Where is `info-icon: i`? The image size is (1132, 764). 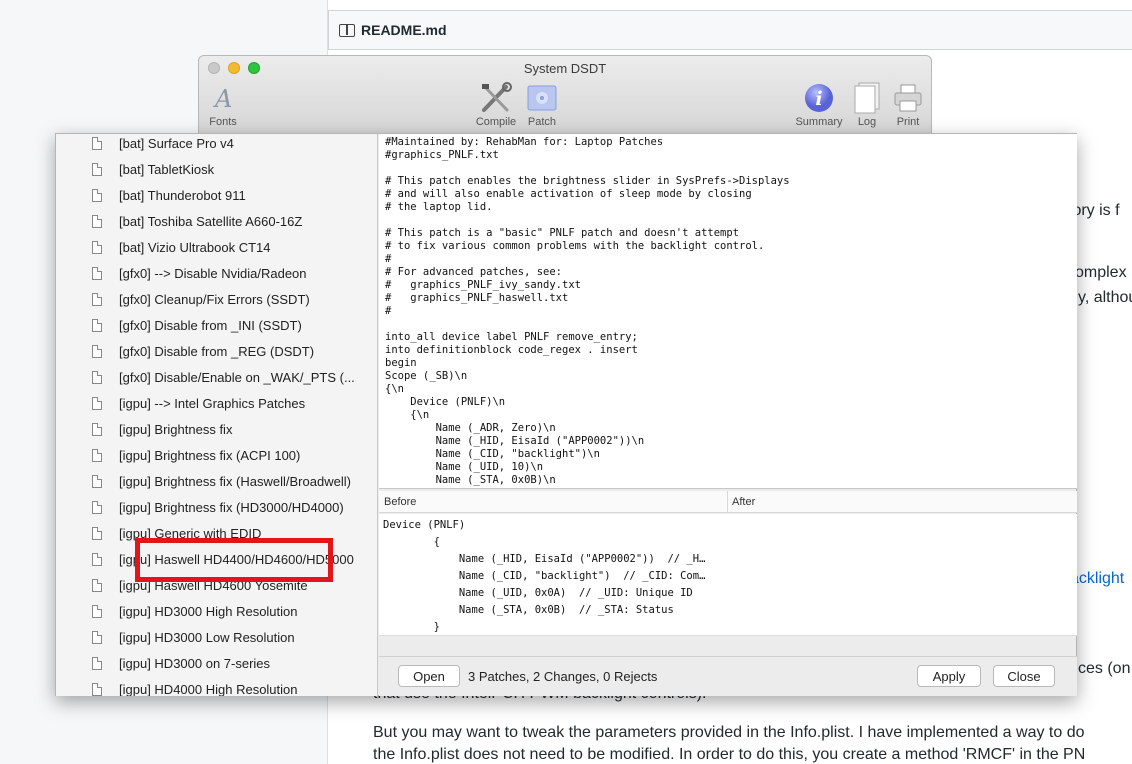
info-icon: i is located at coordinates (819, 98).